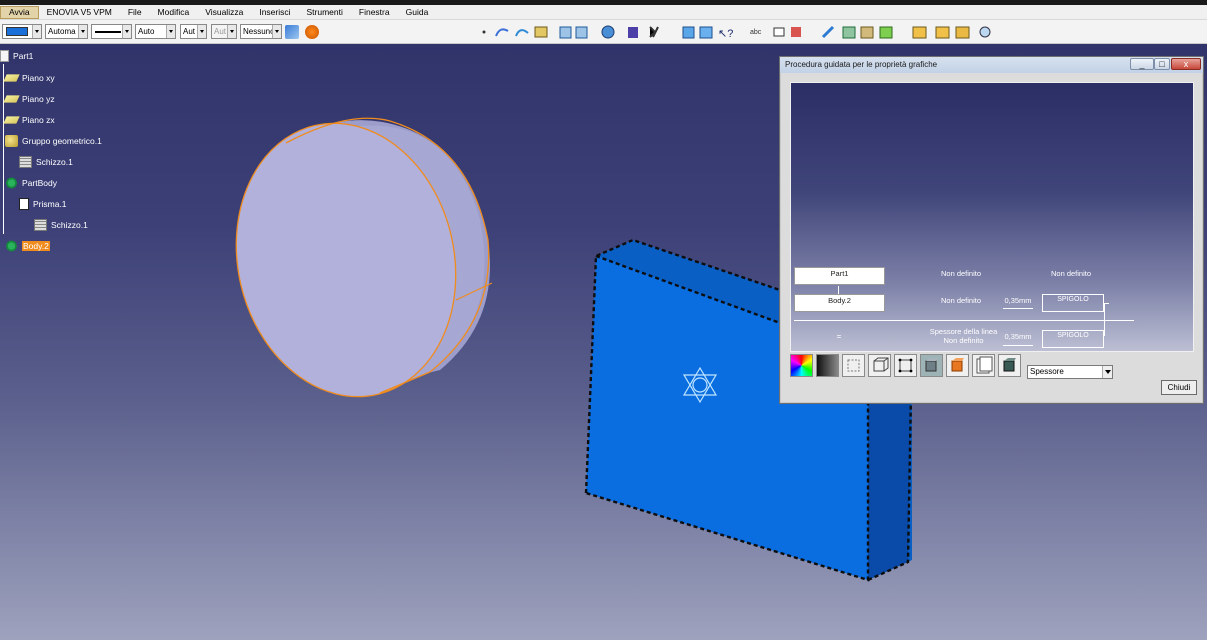 This screenshot has height=640, width=1207. What do you see at coordinates (17, 31) in the screenshot?
I see `color-swatch` at bounding box center [17, 31].